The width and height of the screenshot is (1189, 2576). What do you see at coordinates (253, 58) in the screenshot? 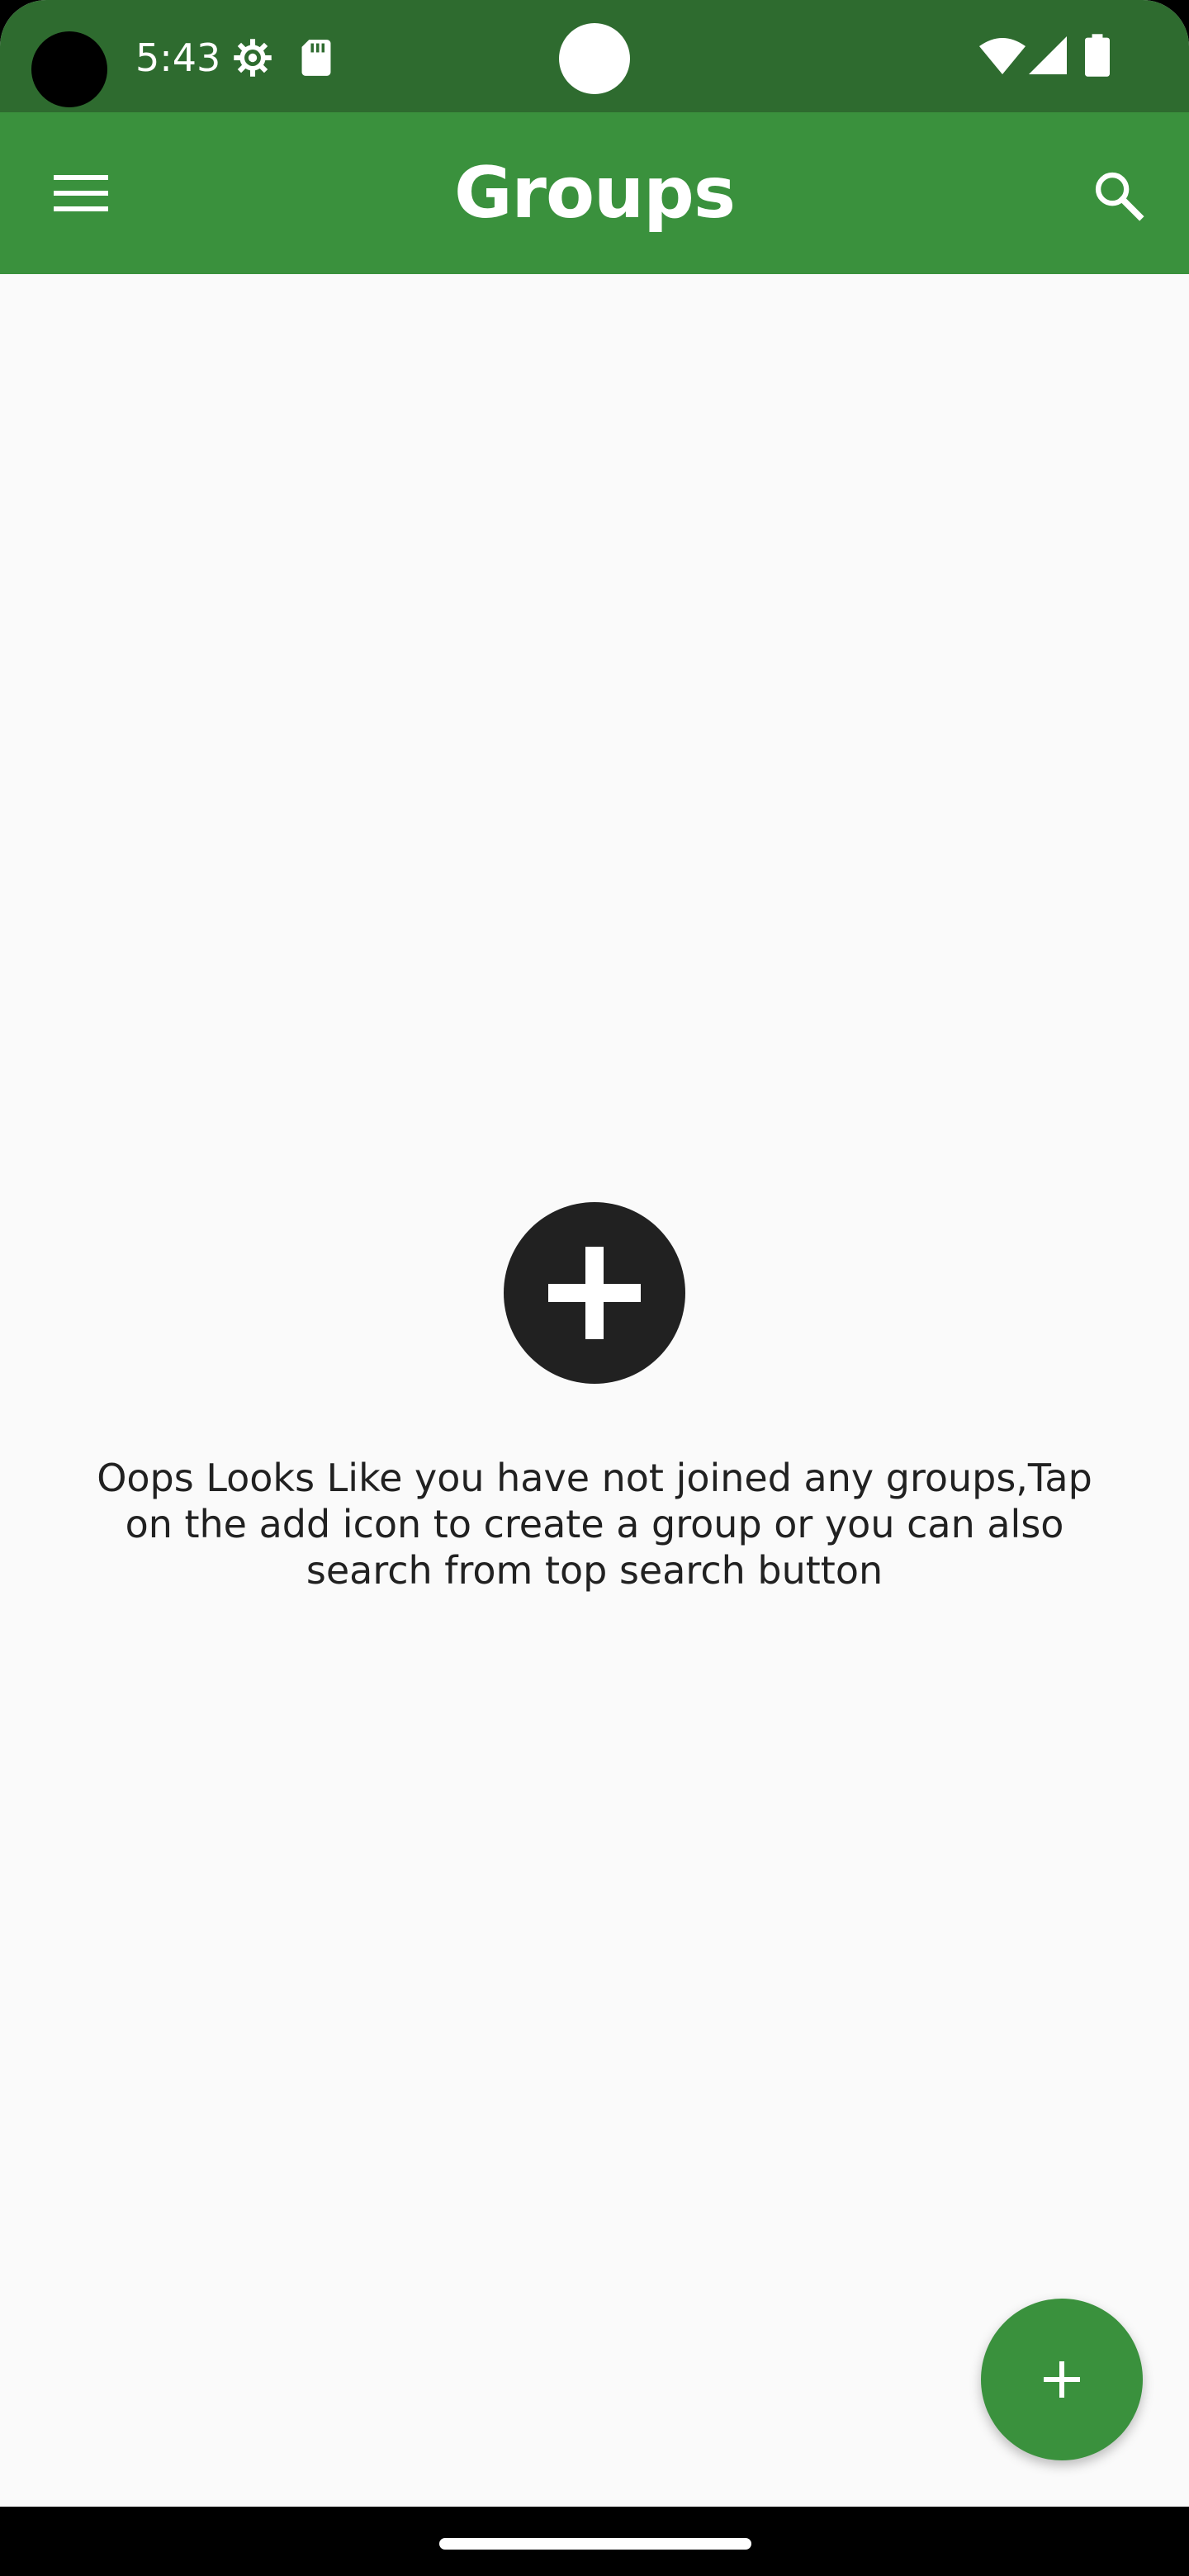
I see `settings-icon` at bounding box center [253, 58].